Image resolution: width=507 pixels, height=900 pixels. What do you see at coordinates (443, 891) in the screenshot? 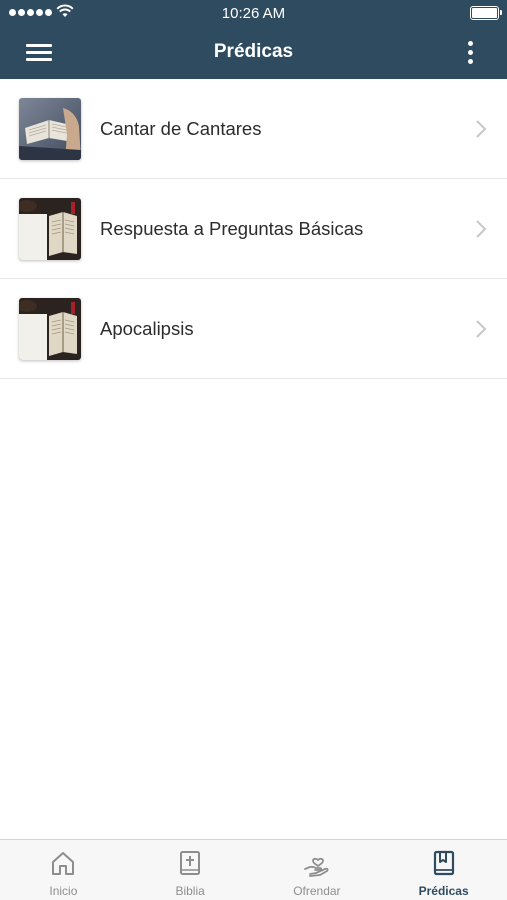
I see `tab-label: Prédicas` at bounding box center [443, 891].